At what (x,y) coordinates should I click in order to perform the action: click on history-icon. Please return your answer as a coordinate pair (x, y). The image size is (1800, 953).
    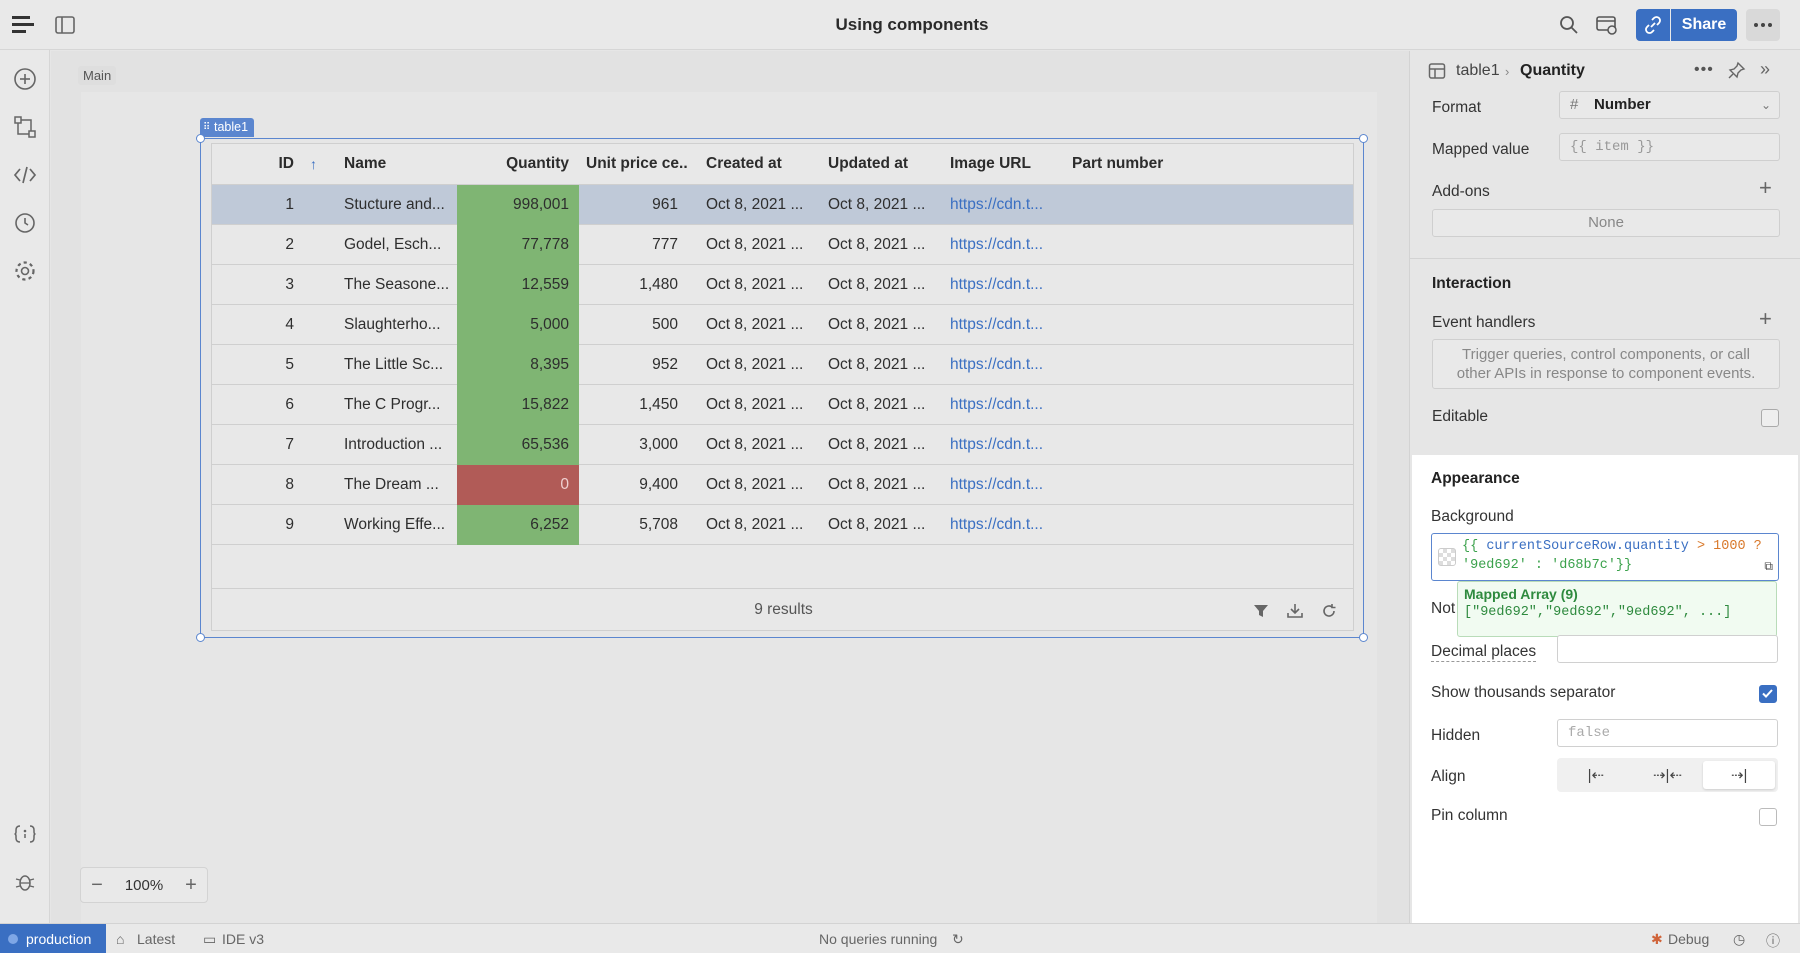
    Looking at the image, I should click on (25, 223).